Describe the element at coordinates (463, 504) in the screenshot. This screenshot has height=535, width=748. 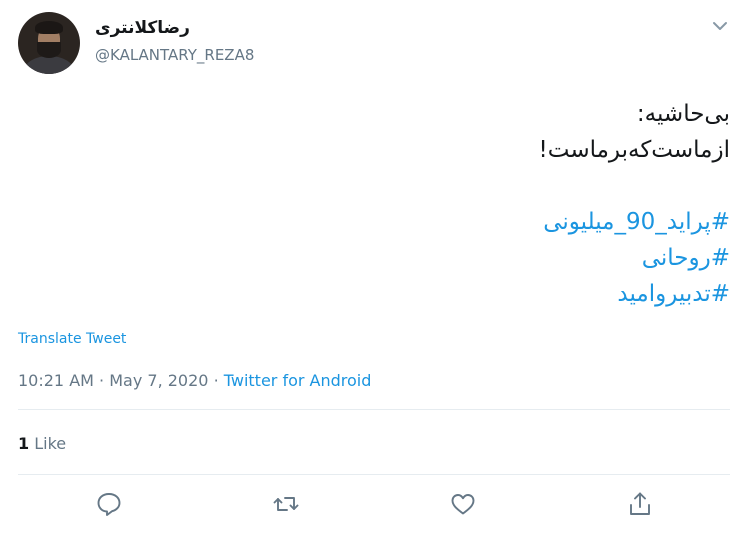
I see `heart-icon` at that location.